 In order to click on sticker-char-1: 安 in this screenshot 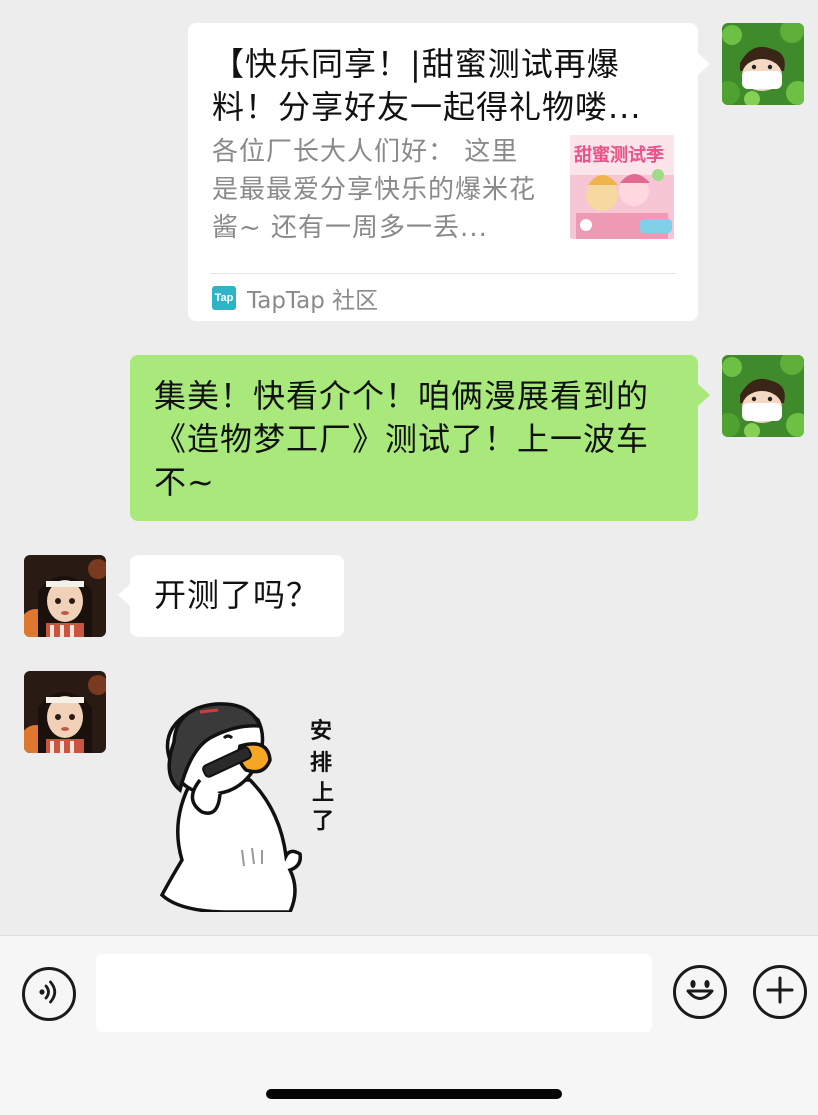, I will do `click(321, 731)`.